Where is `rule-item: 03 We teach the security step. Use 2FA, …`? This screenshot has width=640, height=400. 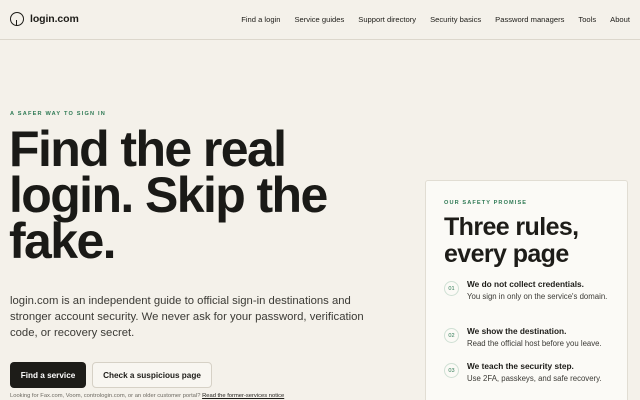 rule-item: 03 We teach the security step. Use 2FA, … is located at coordinates (530, 373).